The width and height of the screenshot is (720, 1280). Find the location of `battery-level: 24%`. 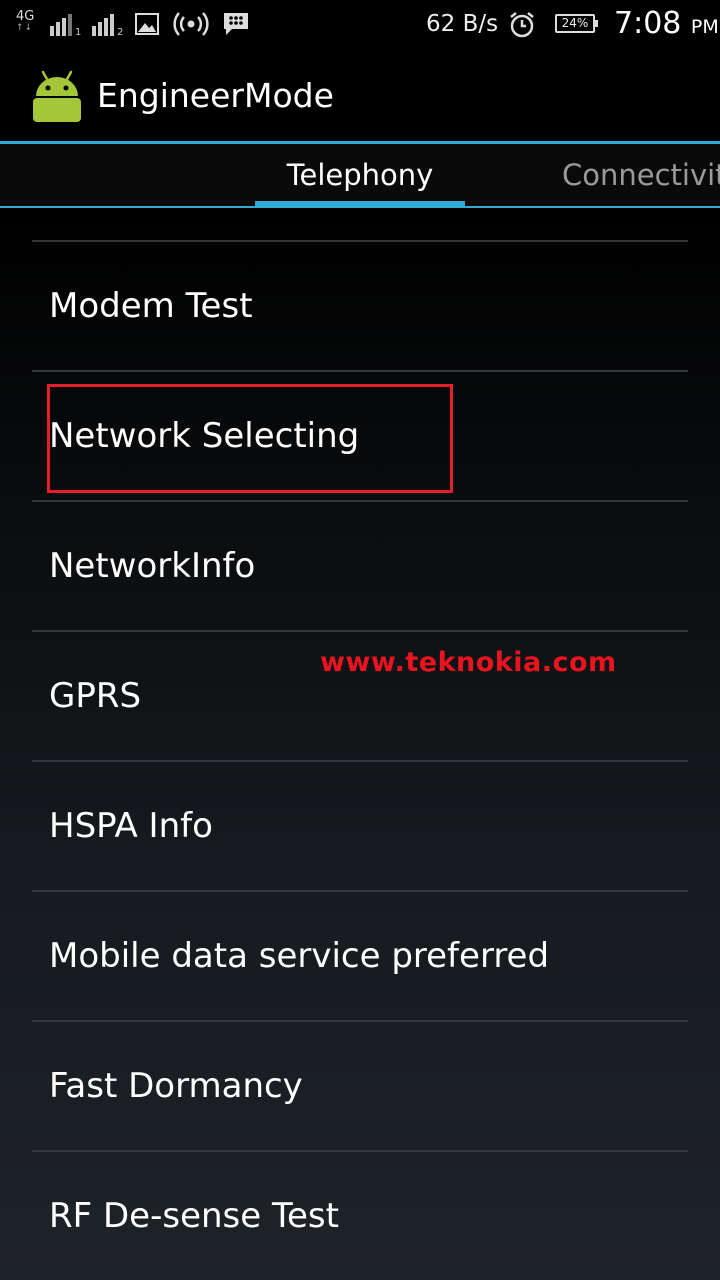

battery-level: 24% is located at coordinates (575, 23).